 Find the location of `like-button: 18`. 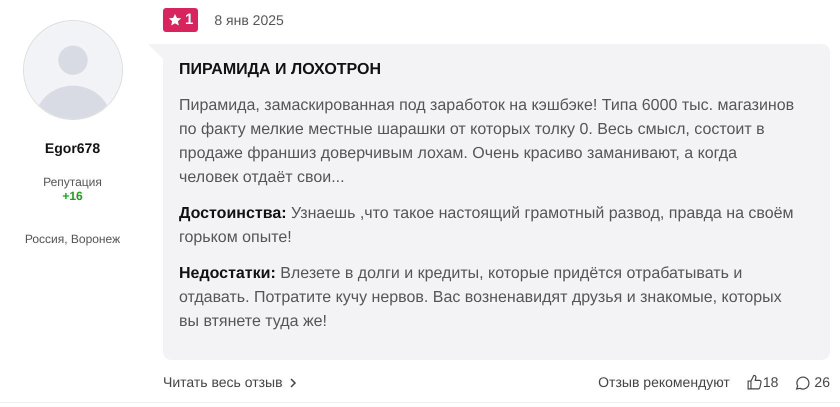

like-button: 18 is located at coordinates (762, 382).